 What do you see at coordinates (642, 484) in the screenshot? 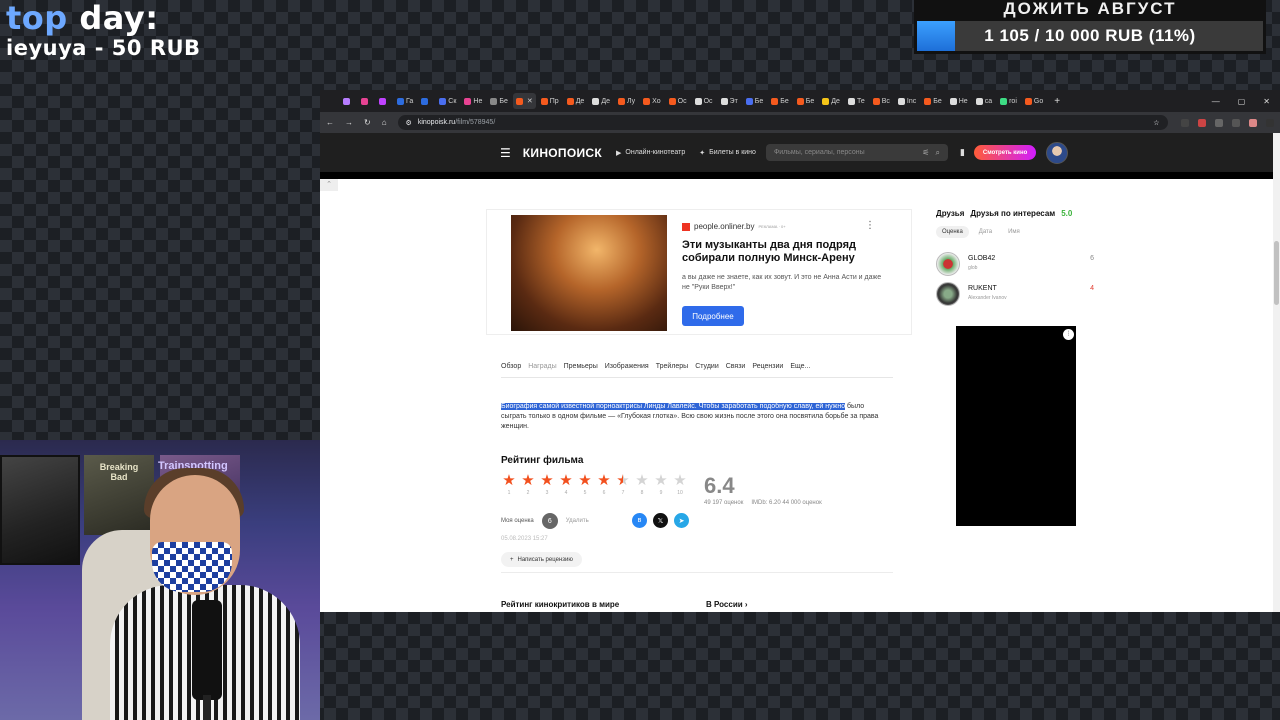
I see `rating-star: ★ 8` at bounding box center [642, 484].